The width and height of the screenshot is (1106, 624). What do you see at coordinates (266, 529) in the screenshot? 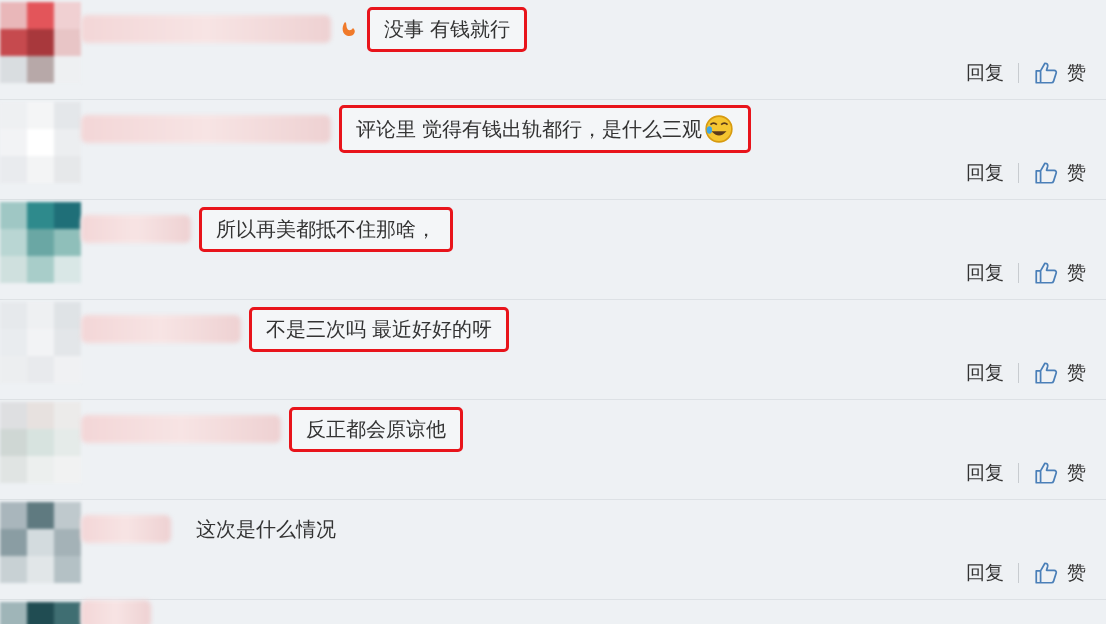
I see `comment-text: 这次是什么情况` at bounding box center [266, 529].